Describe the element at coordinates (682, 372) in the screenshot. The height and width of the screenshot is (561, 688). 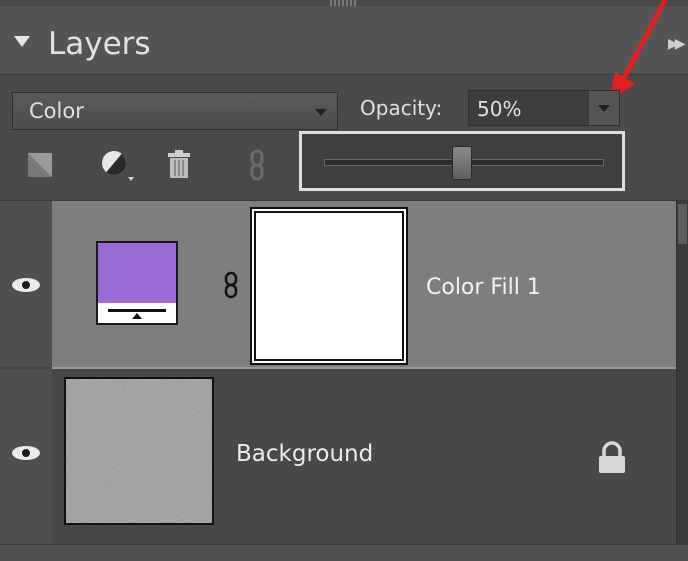
I see `scrollbar` at that location.